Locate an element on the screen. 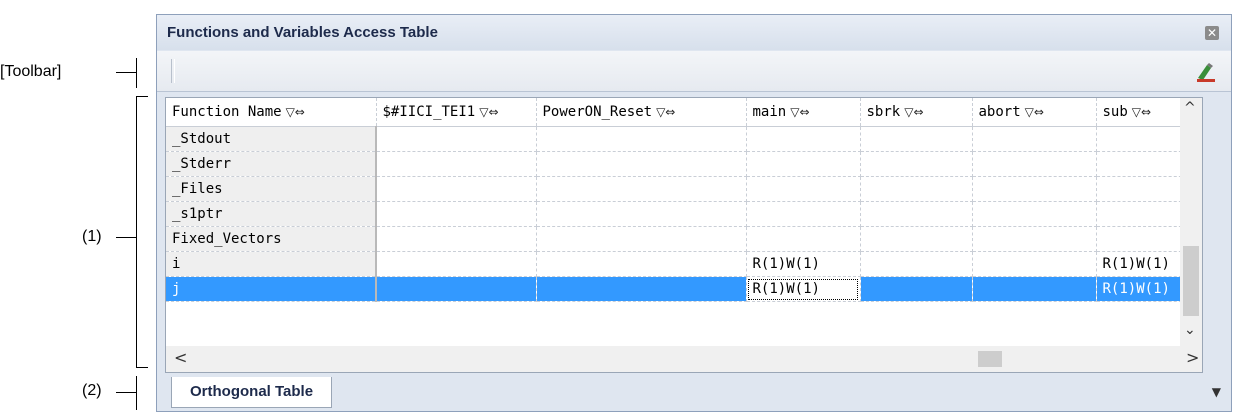 This screenshot has width=1236, height=416. column-header: main ▽⇔ is located at coordinates (803, 112).